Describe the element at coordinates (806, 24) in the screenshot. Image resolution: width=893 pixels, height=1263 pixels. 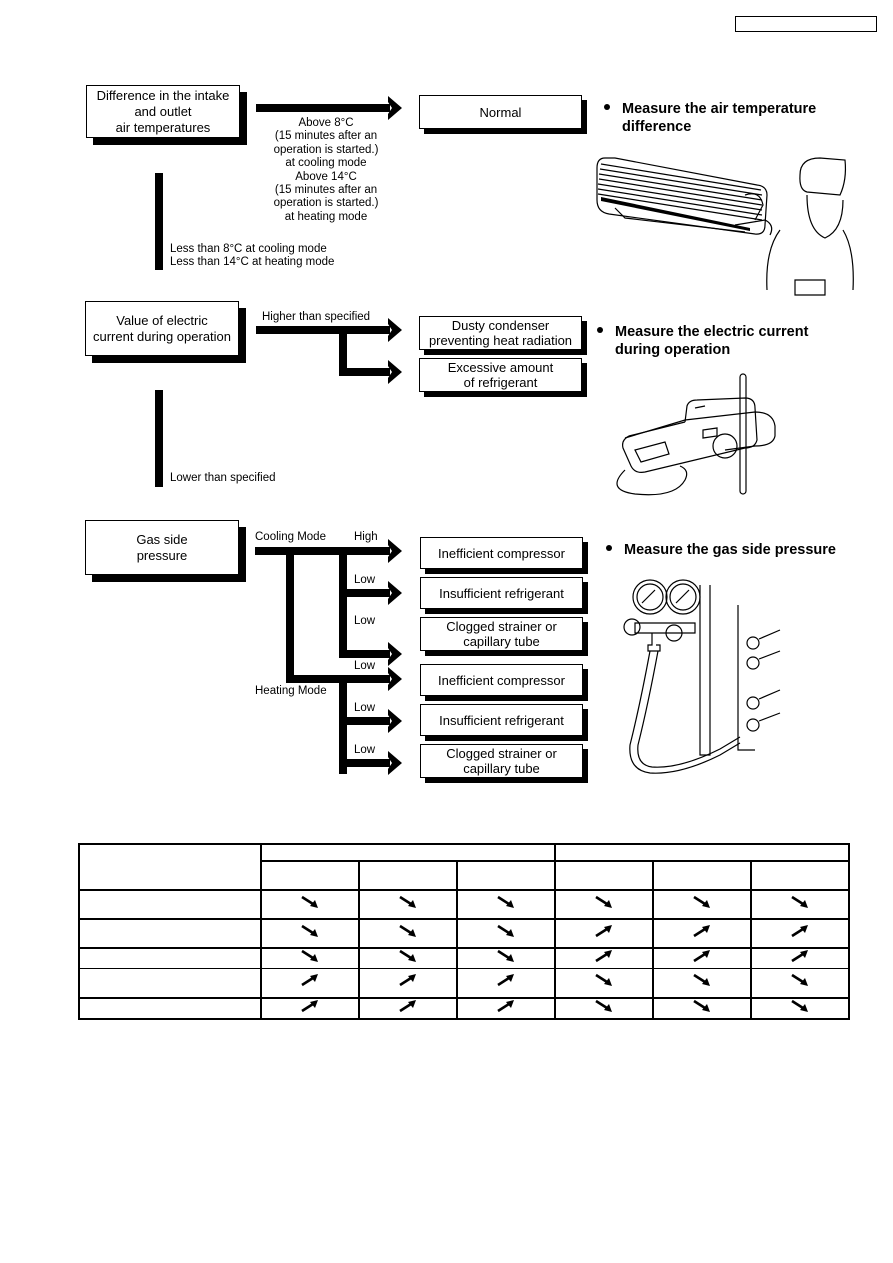
I see `page-header-box` at that location.